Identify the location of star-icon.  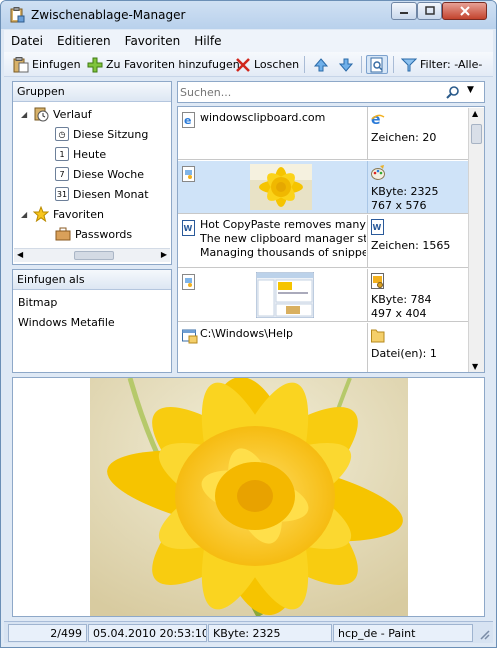
(41, 214).